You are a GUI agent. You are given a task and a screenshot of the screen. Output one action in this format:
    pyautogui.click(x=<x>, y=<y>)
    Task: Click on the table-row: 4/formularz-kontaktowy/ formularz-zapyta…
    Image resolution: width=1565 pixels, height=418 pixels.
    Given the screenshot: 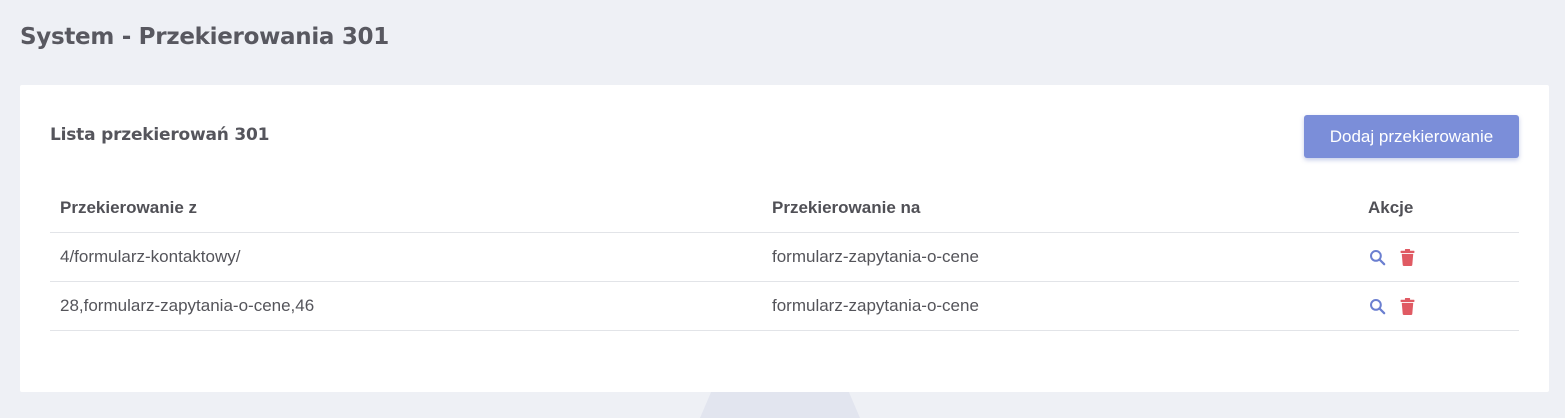 What is the action you would take?
    pyautogui.click(x=784, y=257)
    